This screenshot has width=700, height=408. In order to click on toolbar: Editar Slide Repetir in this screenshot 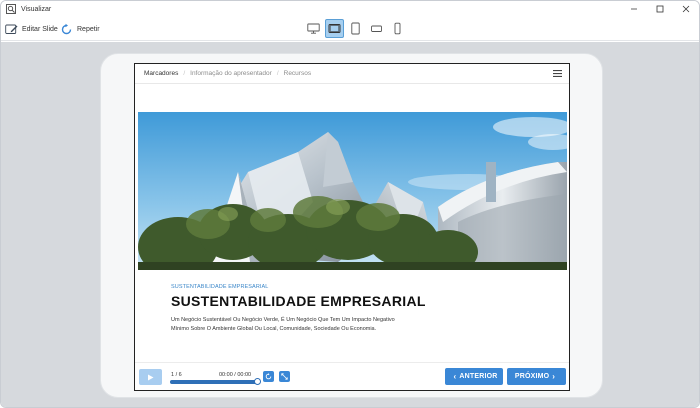, I will do `click(350, 29)`.